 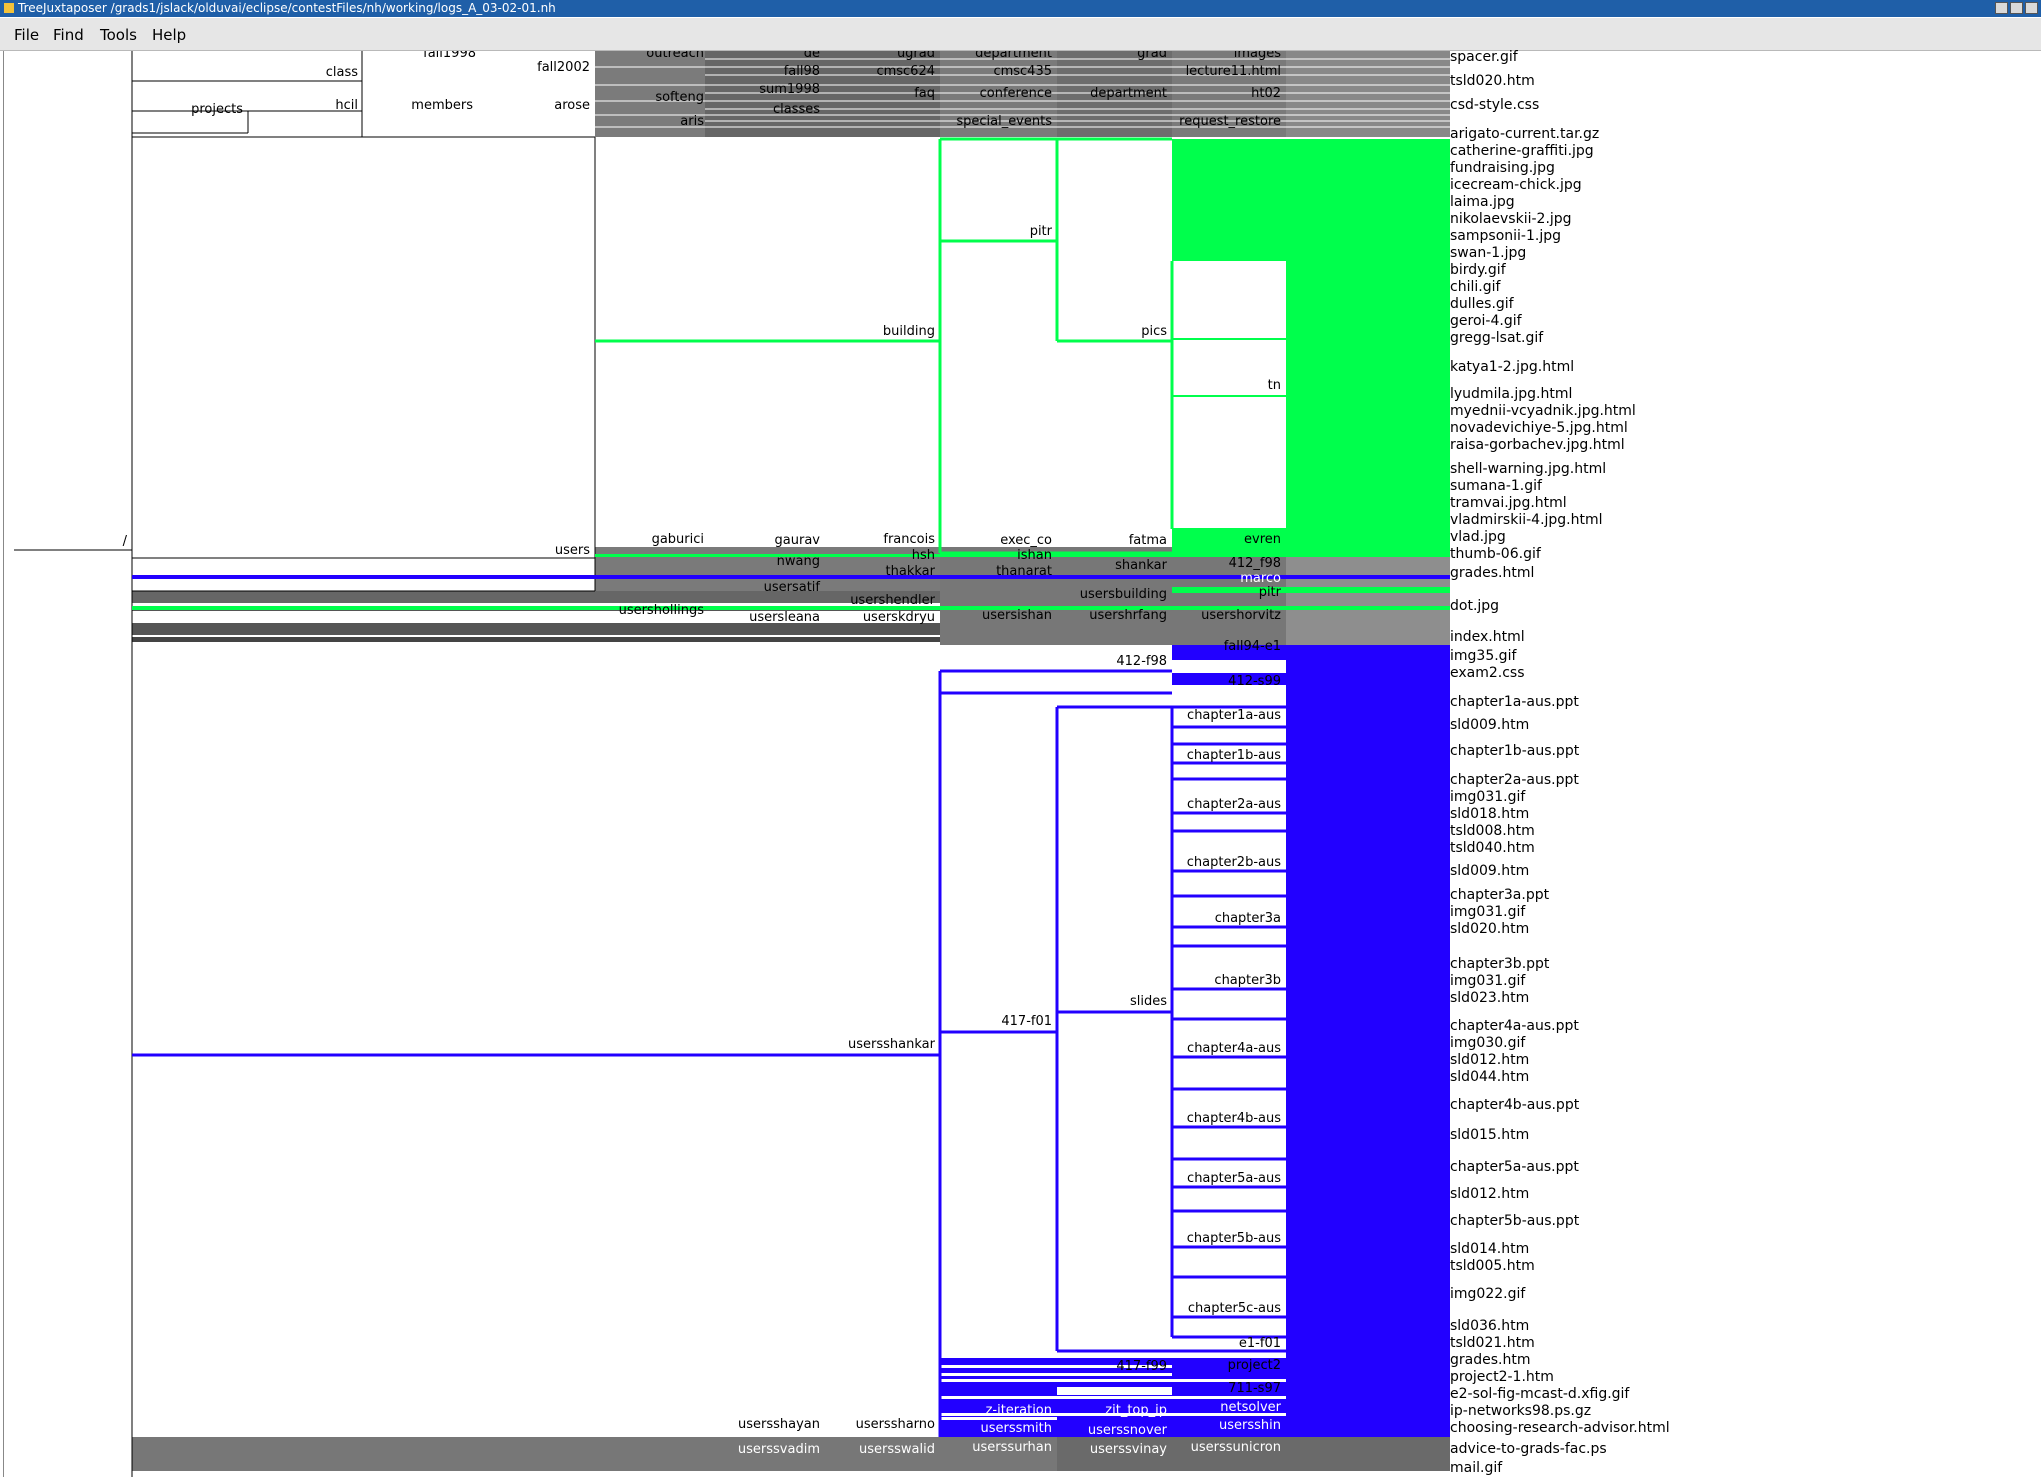 I want to click on node-label: userssharno, so click(x=895, y=1424).